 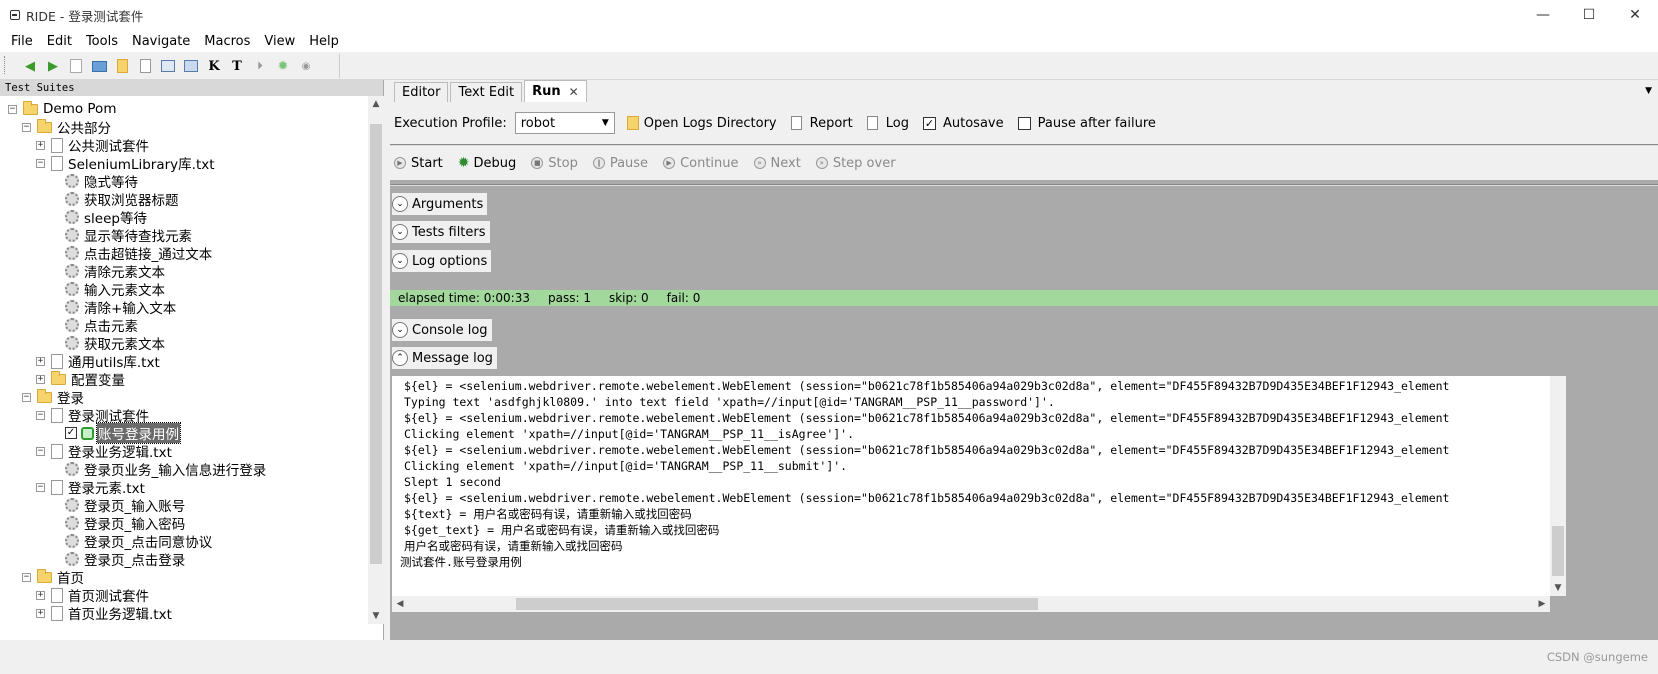 What do you see at coordinates (227, 41) in the screenshot?
I see `menu-macros: Macros` at bounding box center [227, 41].